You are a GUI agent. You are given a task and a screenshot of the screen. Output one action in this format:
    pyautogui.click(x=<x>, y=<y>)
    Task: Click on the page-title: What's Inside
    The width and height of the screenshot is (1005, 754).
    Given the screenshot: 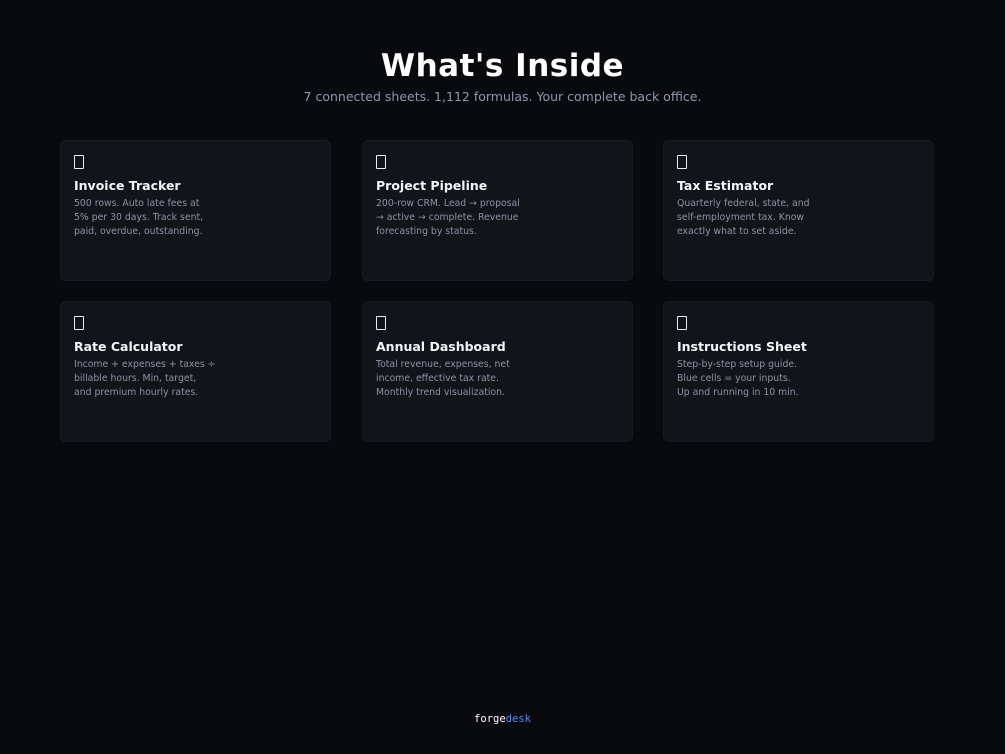 What is the action you would take?
    pyautogui.click(x=502, y=66)
    